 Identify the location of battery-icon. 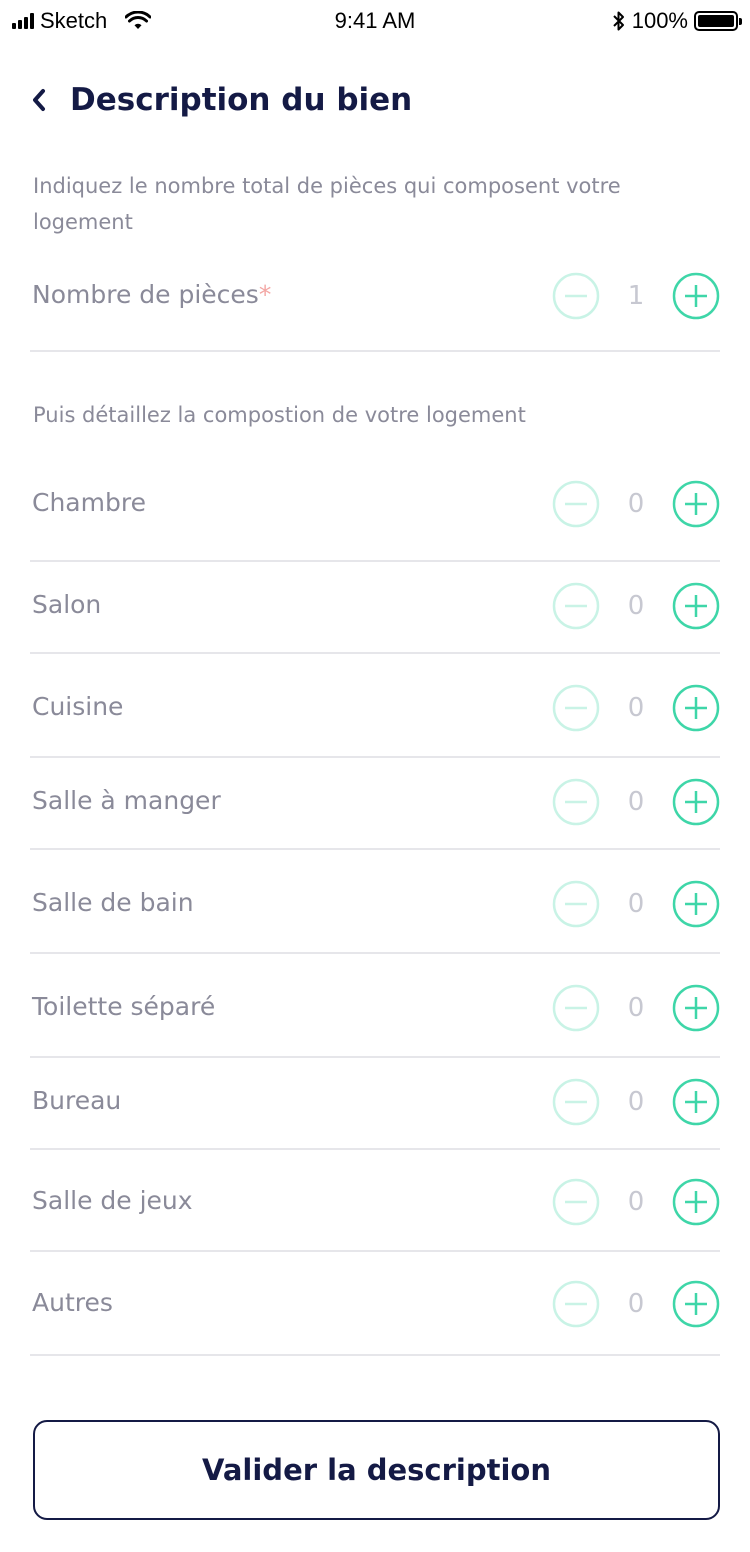
(718, 21).